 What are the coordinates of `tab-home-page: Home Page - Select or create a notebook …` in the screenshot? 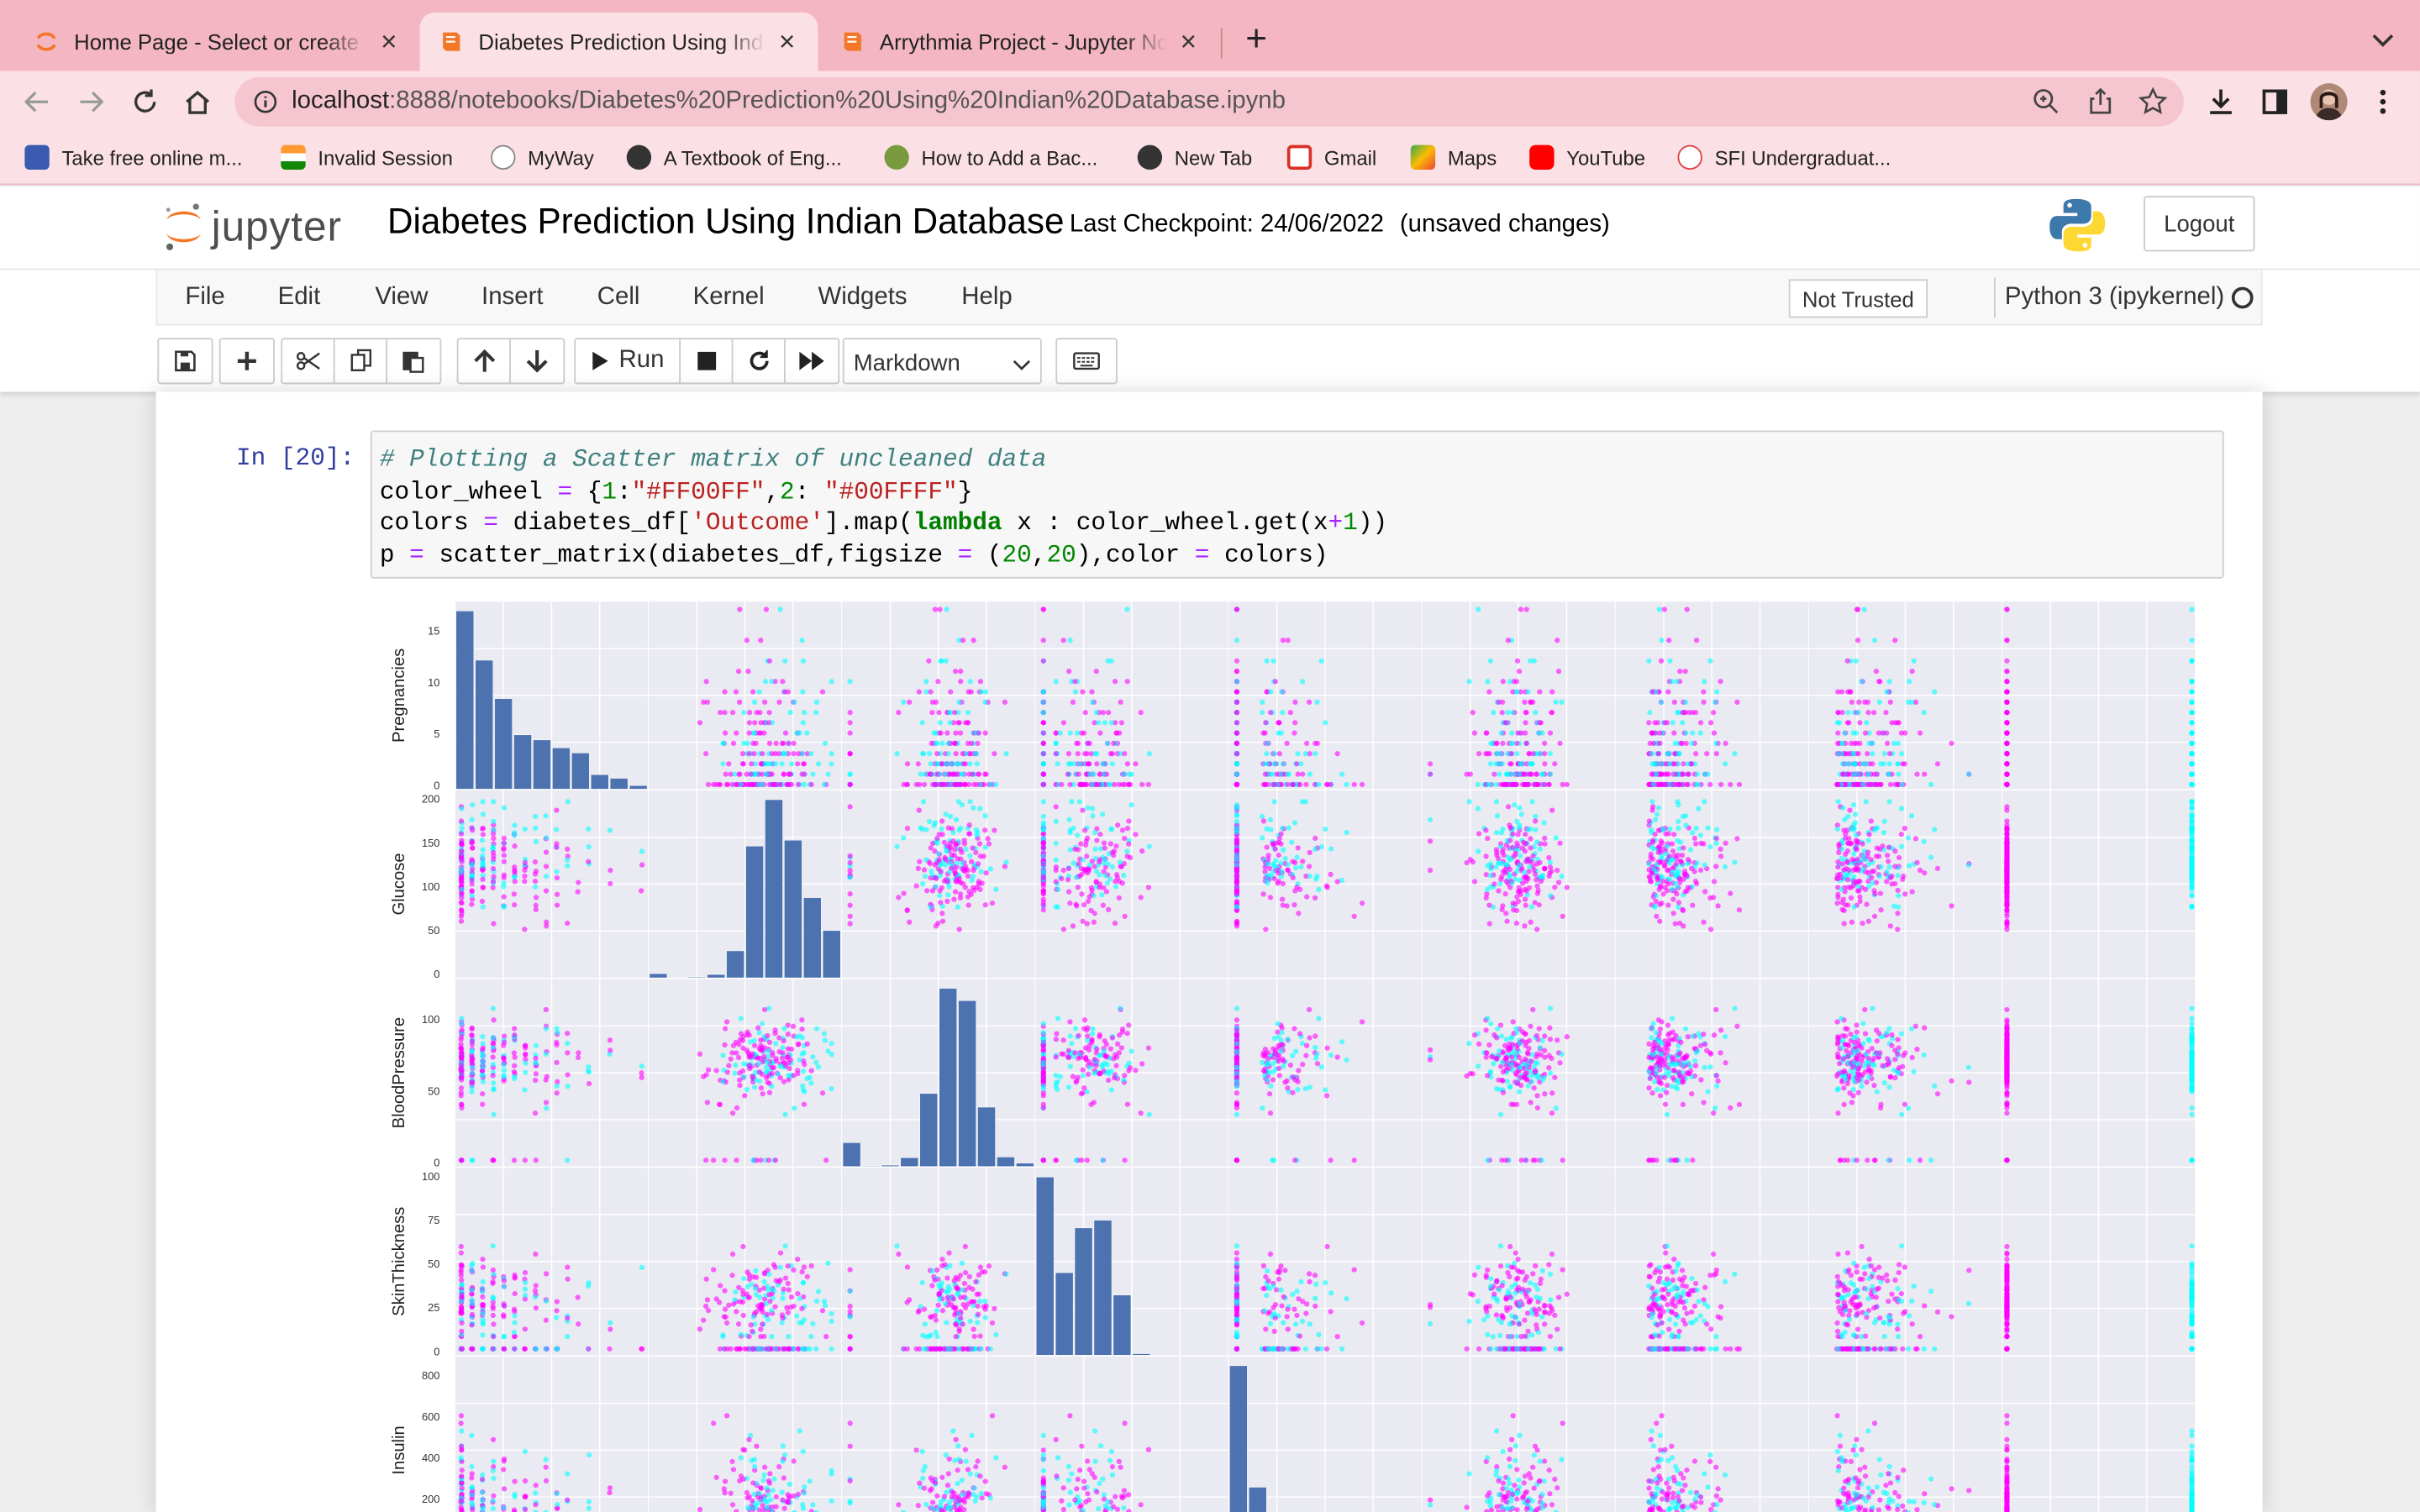 It's located at (217, 42).